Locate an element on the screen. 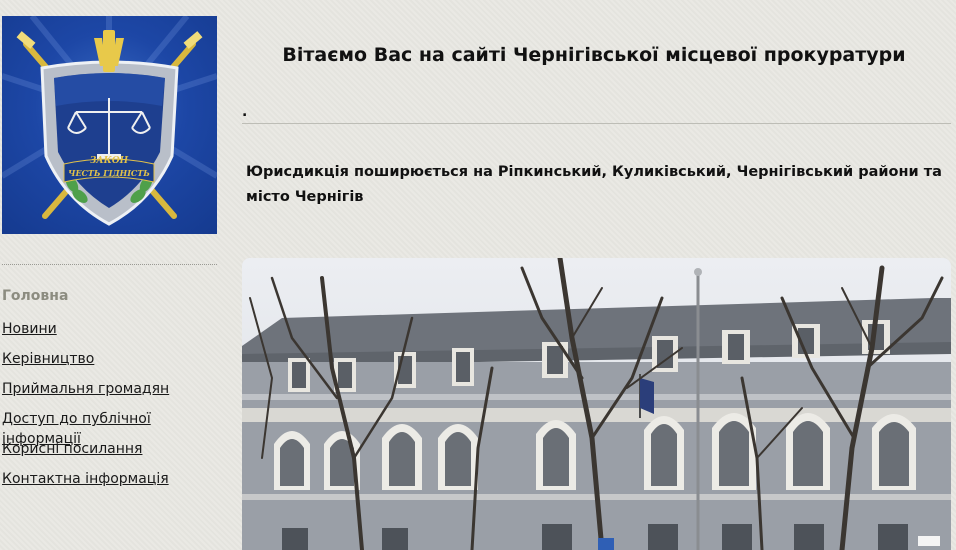  emblem-text-law: ЗАКОН is located at coordinates (109, 161).